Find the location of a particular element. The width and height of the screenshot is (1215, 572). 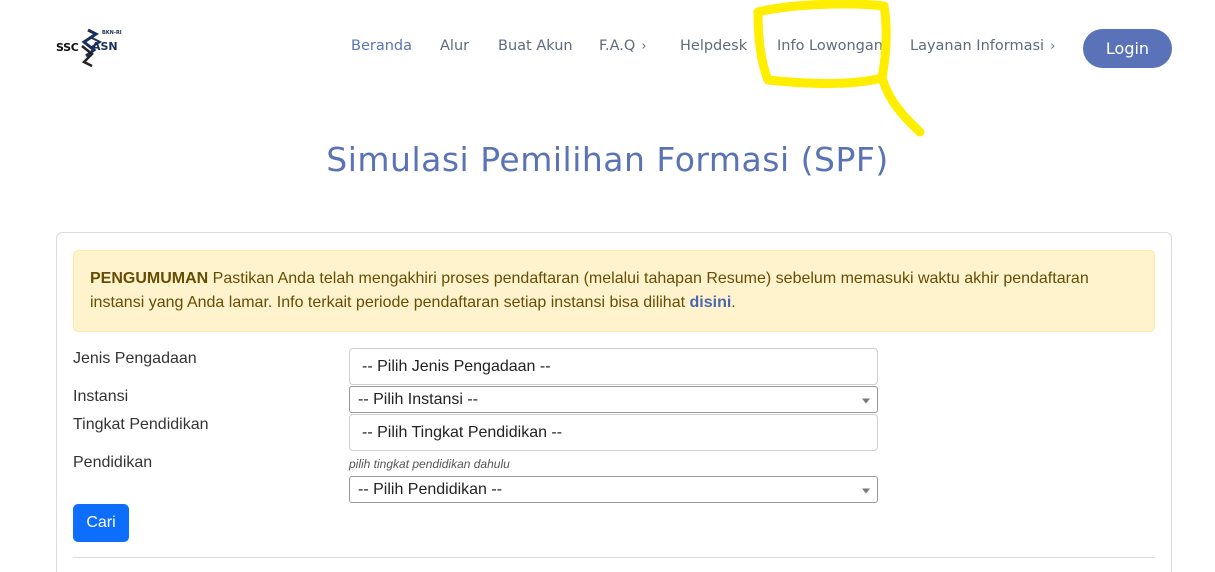

jenis-pengadaan-label: Jenis Pengadaan is located at coordinates (135, 358).